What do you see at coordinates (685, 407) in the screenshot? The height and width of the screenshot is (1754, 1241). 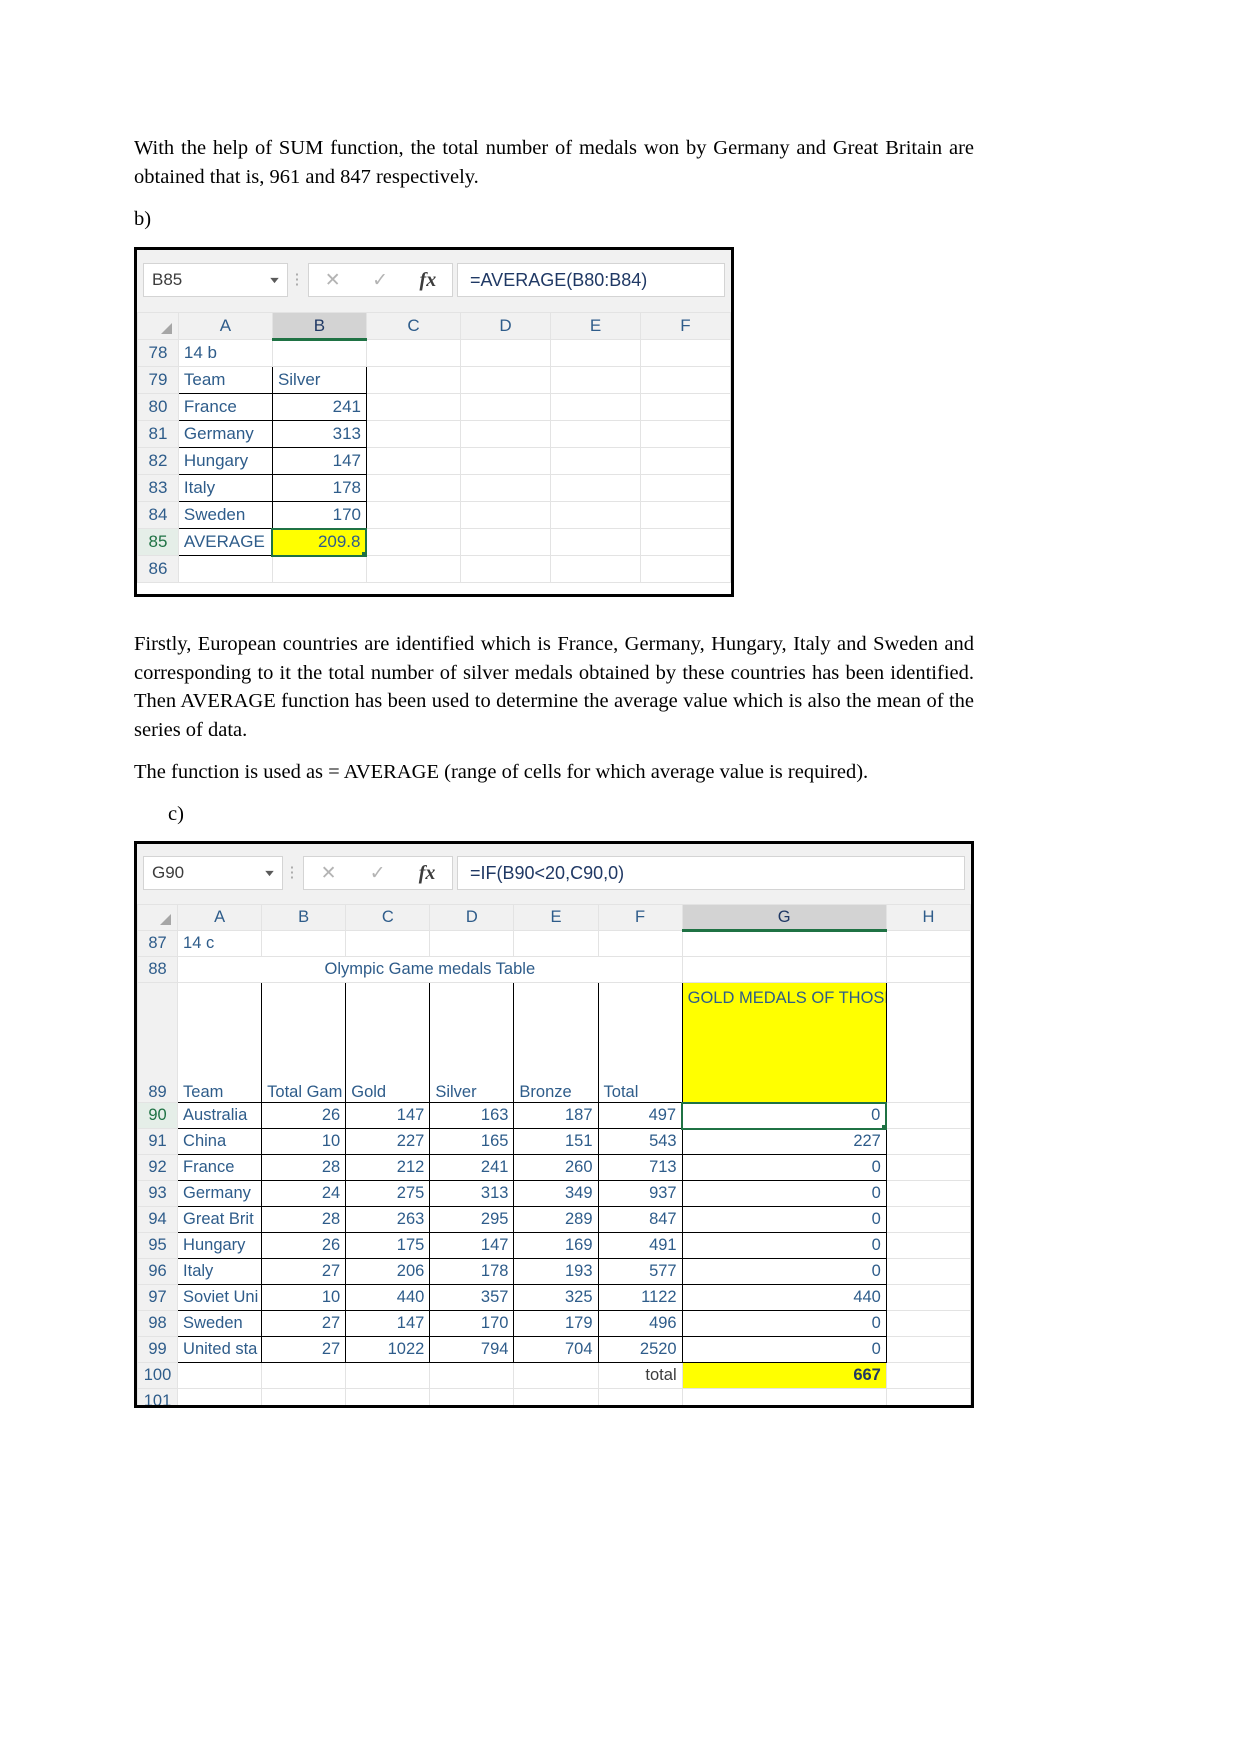 I see `cell-f80` at bounding box center [685, 407].